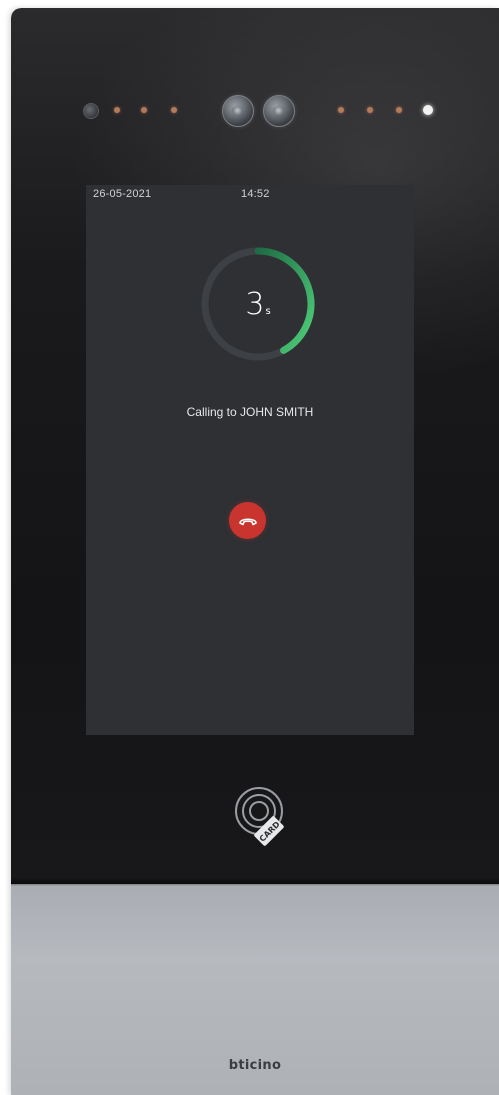 This screenshot has height=1095, width=499. What do you see at coordinates (428, 110) in the screenshot?
I see `status-led-white` at bounding box center [428, 110].